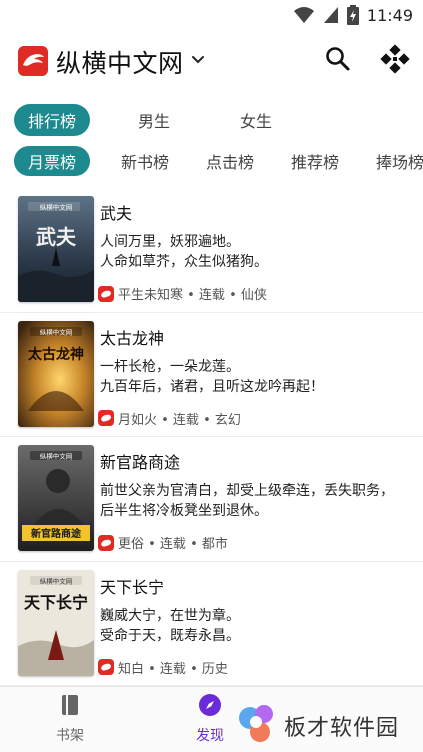  Describe the element at coordinates (330, 15) in the screenshot. I see `signal-icon` at that location.